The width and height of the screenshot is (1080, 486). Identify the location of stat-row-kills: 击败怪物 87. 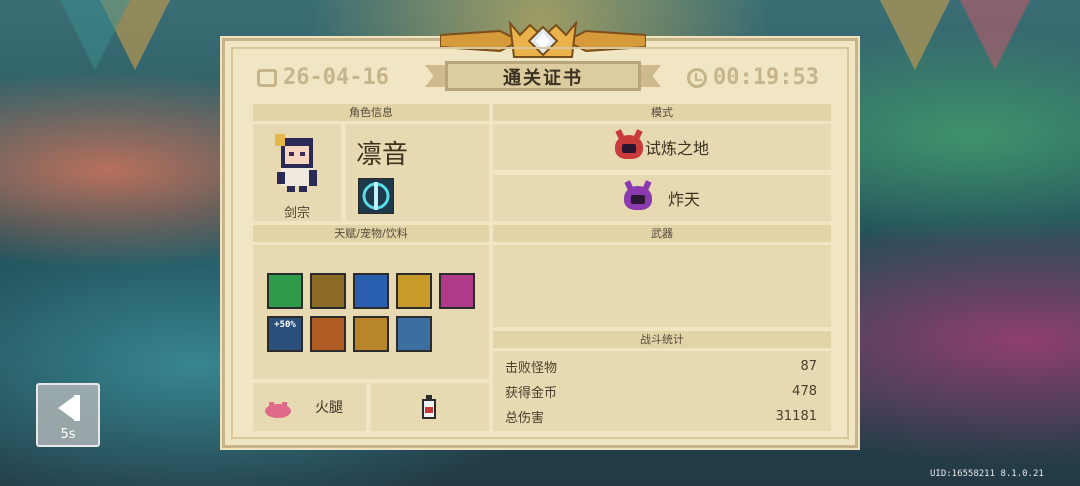
(661, 366).